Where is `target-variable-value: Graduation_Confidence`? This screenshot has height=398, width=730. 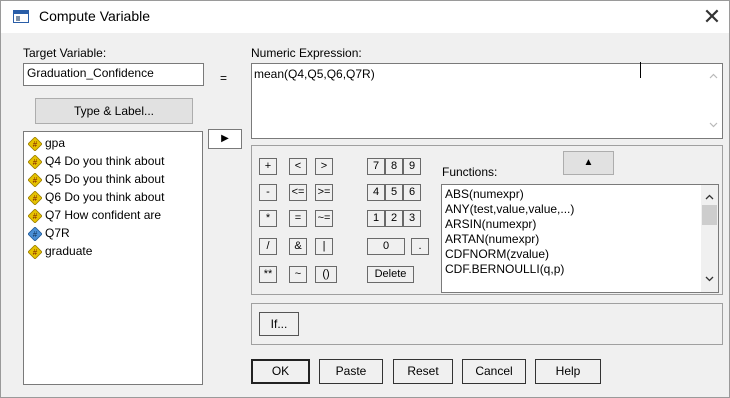
target-variable-value: Graduation_Confidence is located at coordinates (90, 73).